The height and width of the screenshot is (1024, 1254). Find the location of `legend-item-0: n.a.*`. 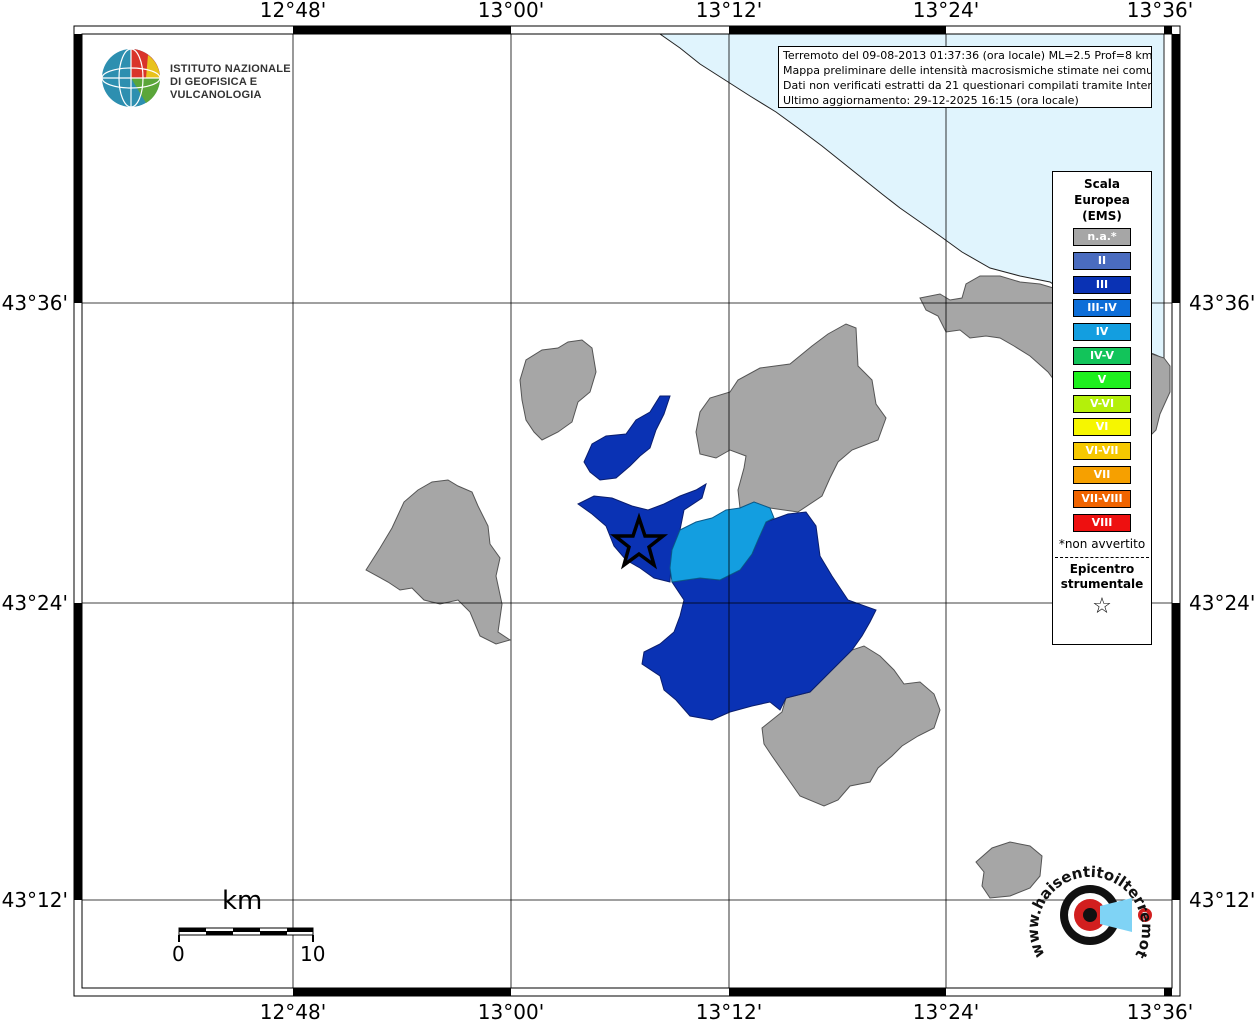

legend-item-0: n.a.* is located at coordinates (1102, 237).